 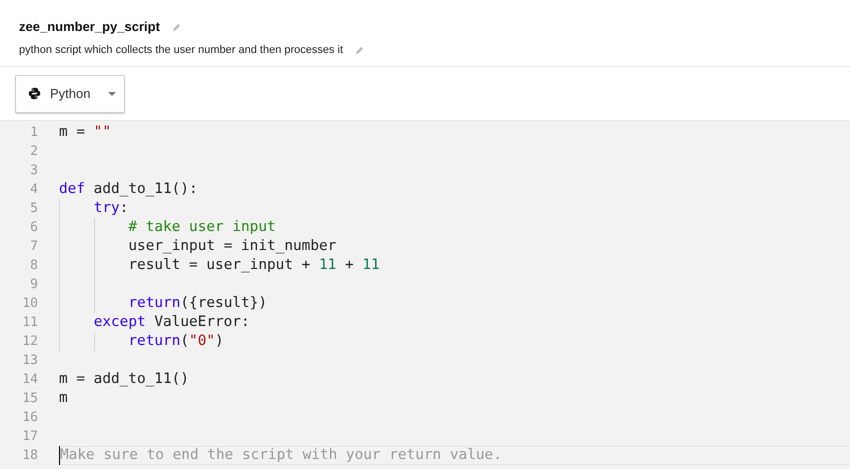 I want to click on code-line: m = add_to_11(), so click(x=124, y=379).